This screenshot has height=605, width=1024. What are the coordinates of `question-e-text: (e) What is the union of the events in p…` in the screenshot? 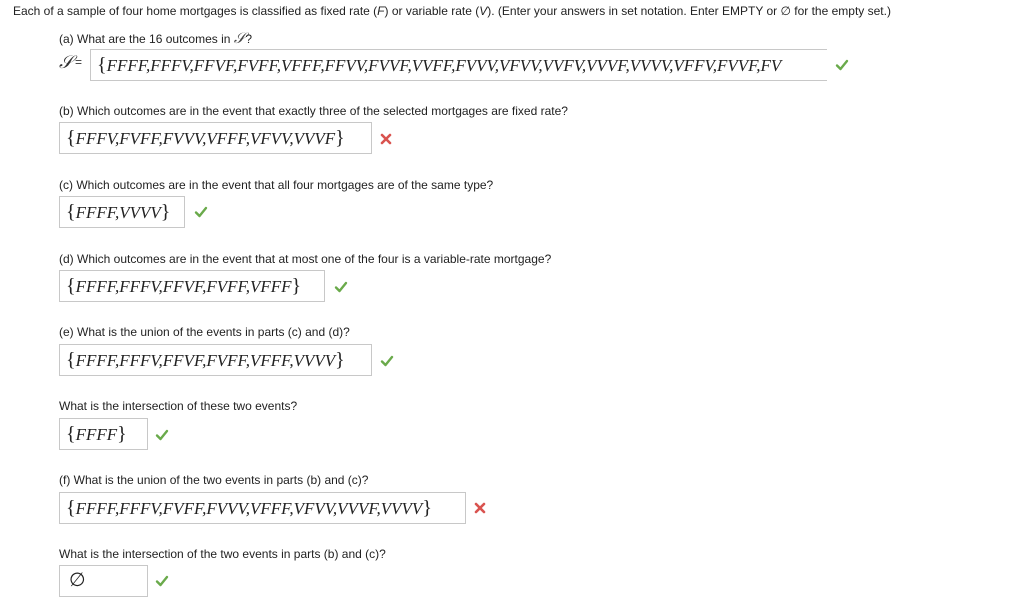 It's located at (204, 332).